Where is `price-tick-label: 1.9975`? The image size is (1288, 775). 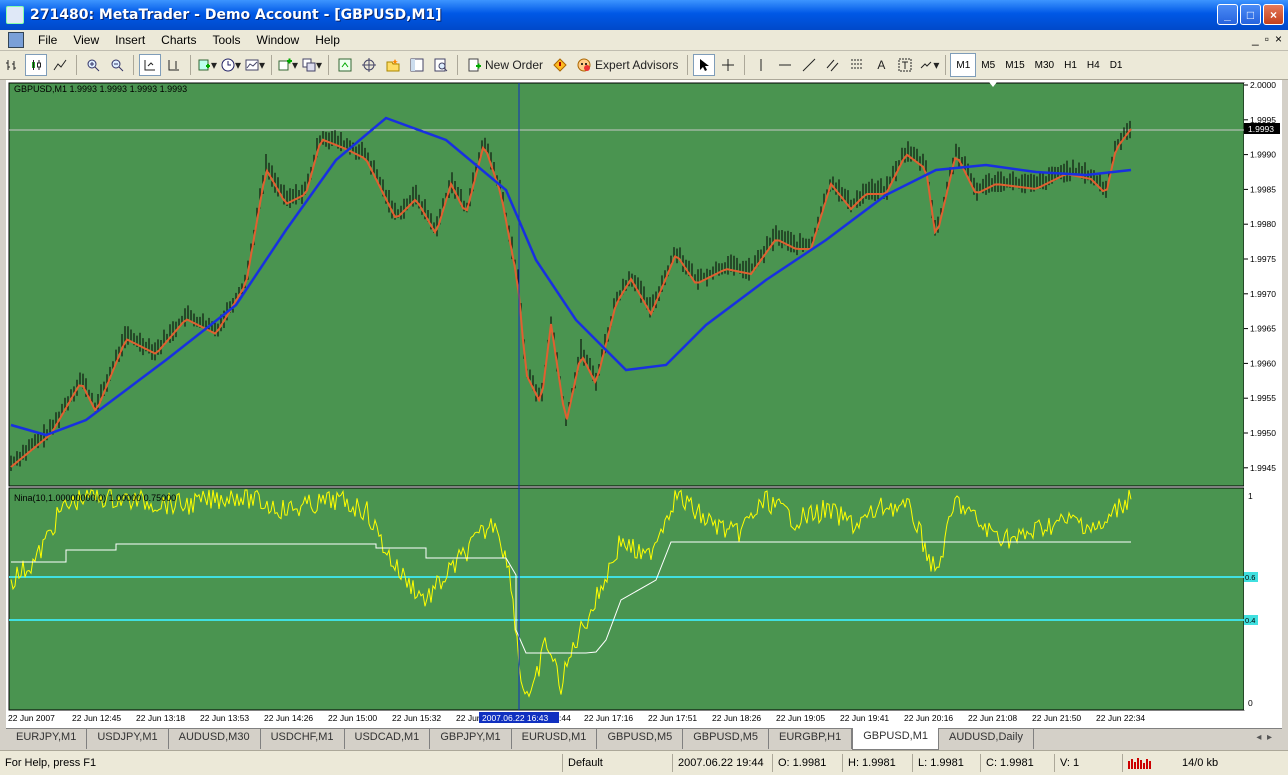 price-tick-label: 1.9975 is located at coordinates (1263, 259).